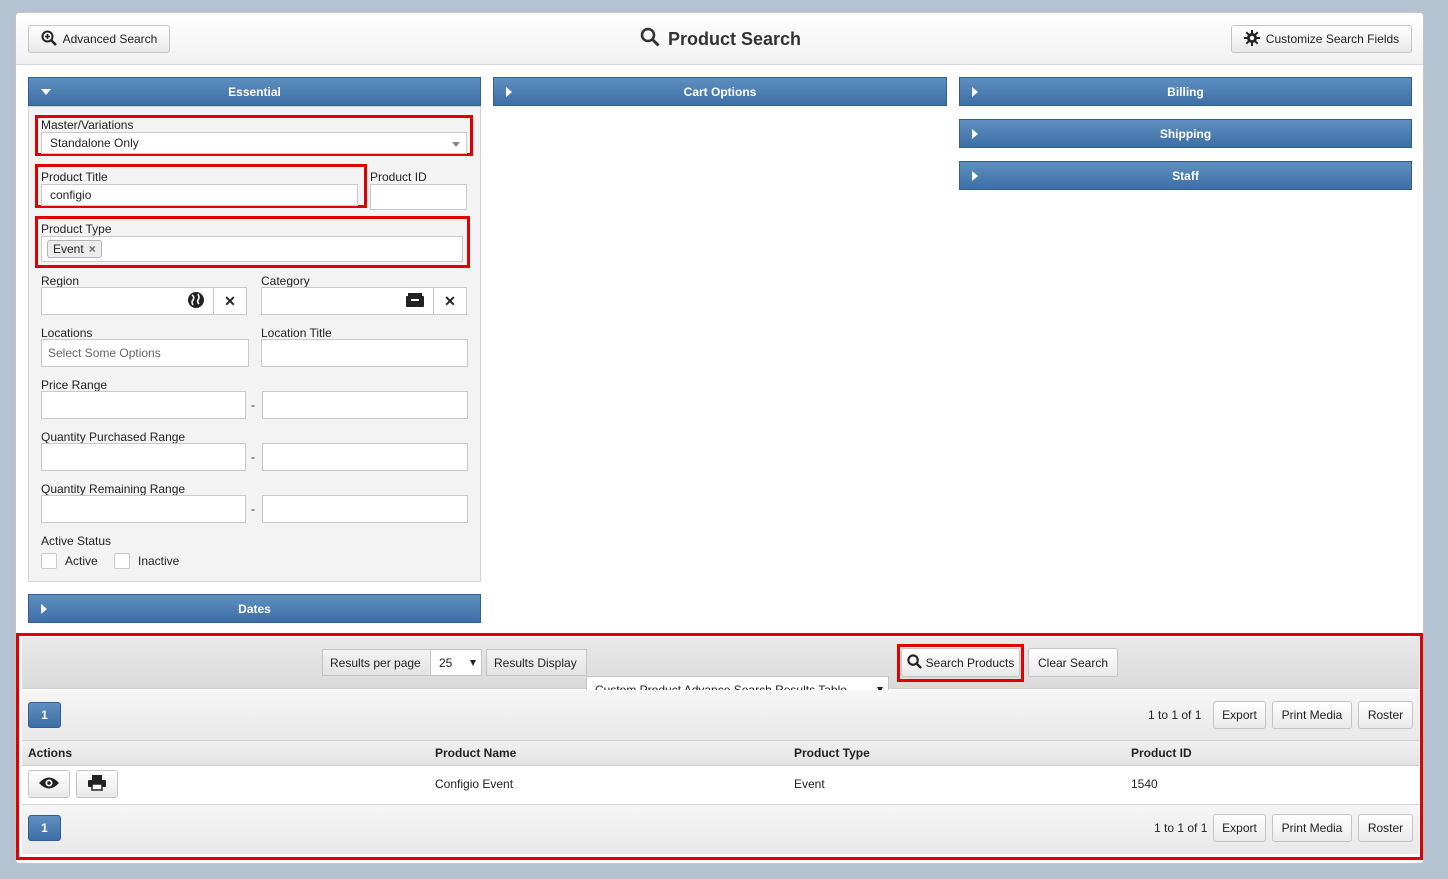  What do you see at coordinates (76, 541) in the screenshot?
I see `active-status-label: Active Status` at bounding box center [76, 541].